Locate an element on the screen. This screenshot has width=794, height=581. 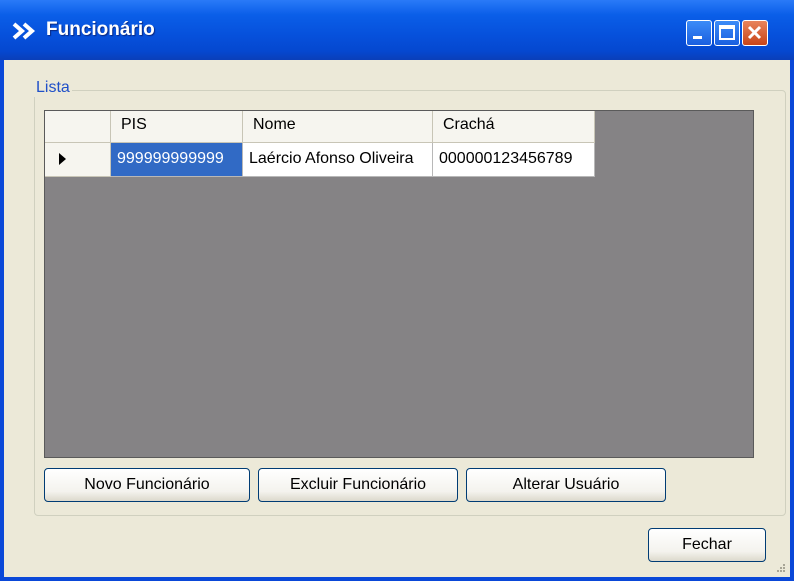
maximize-icon is located at coordinates (727, 32).